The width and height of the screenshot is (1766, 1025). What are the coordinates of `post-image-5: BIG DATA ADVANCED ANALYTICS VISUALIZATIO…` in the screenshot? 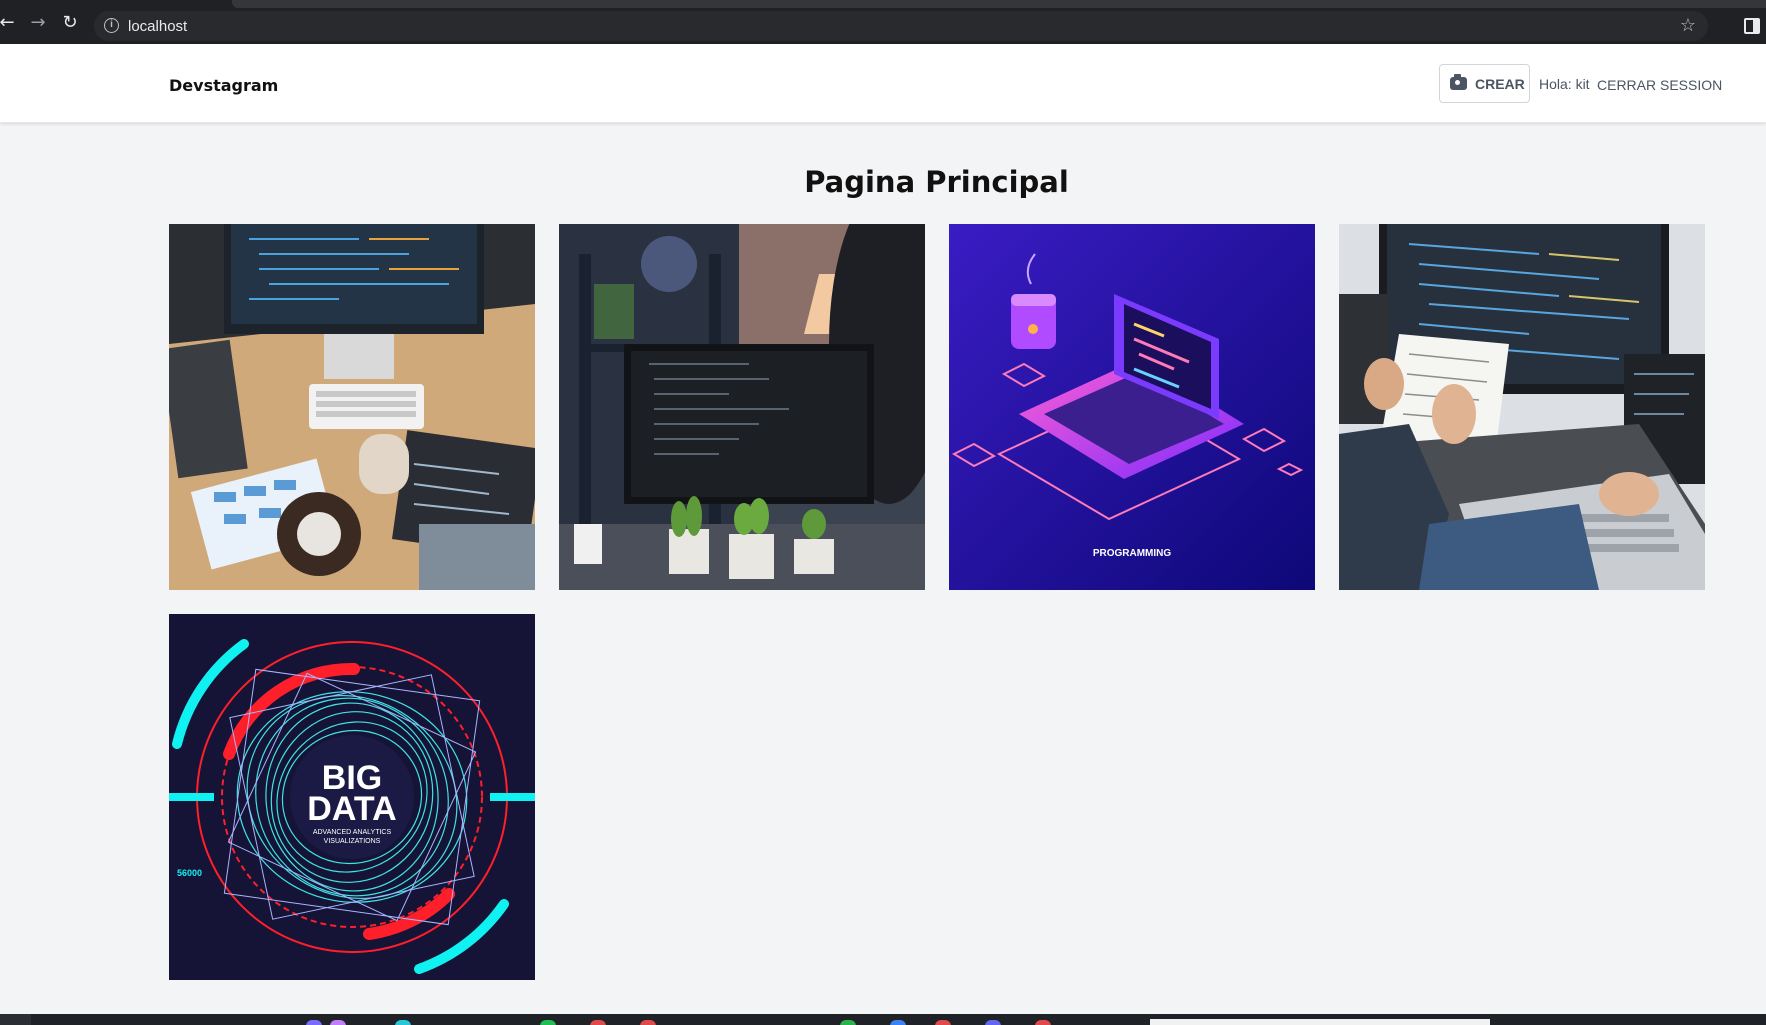 It's located at (352, 797).